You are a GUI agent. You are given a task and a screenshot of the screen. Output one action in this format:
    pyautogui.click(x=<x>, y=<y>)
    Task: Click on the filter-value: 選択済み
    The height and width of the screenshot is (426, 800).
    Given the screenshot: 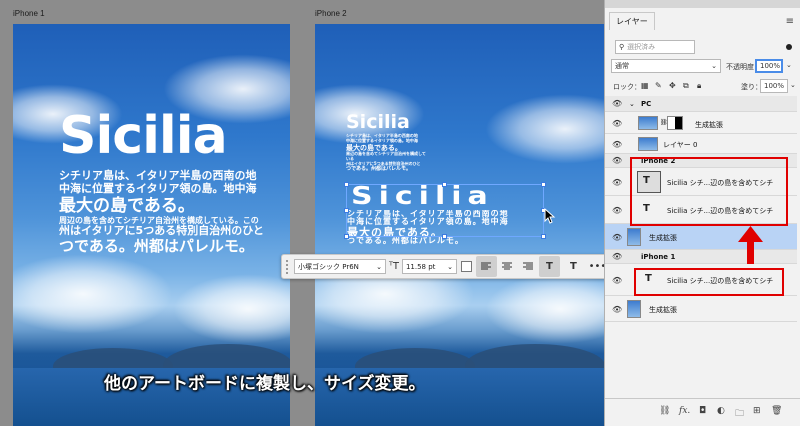 What is the action you would take?
    pyautogui.click(x=641, y=47)
    